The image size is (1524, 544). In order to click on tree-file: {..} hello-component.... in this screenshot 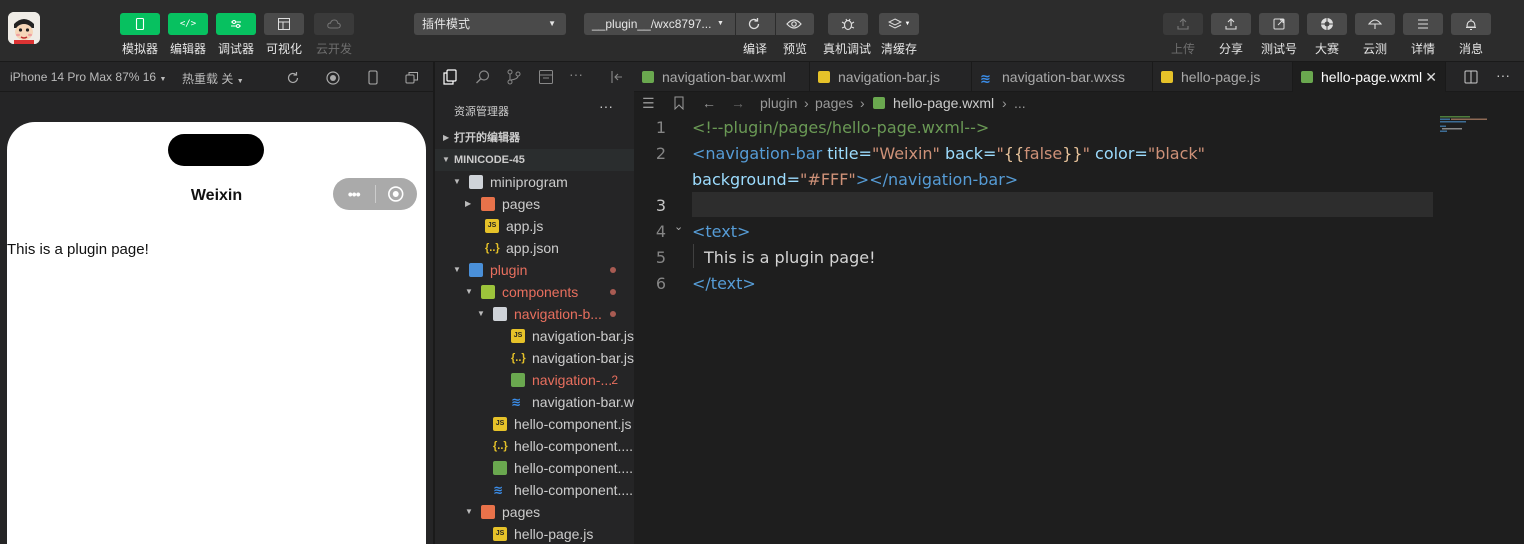, I will do `click(534, 446)`.